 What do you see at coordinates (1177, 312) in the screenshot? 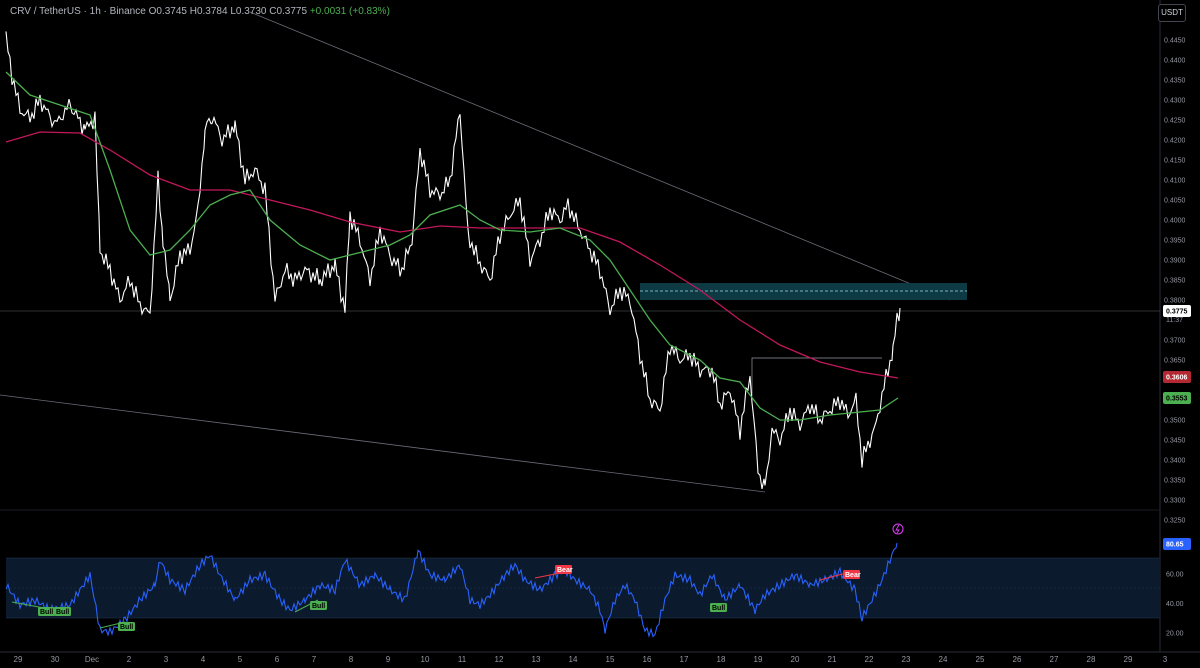
I see `current-price-badge: 0.3775` at bounding box center [1177, 312].